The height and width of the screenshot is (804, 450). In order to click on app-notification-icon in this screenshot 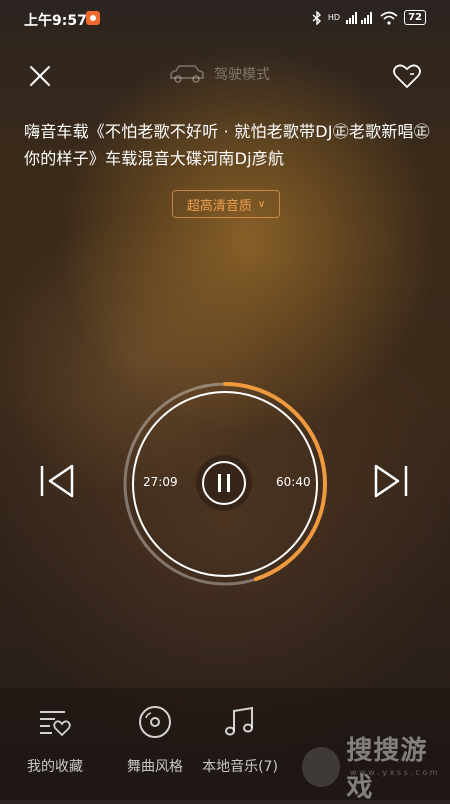, I will do `click(93, 18)`.